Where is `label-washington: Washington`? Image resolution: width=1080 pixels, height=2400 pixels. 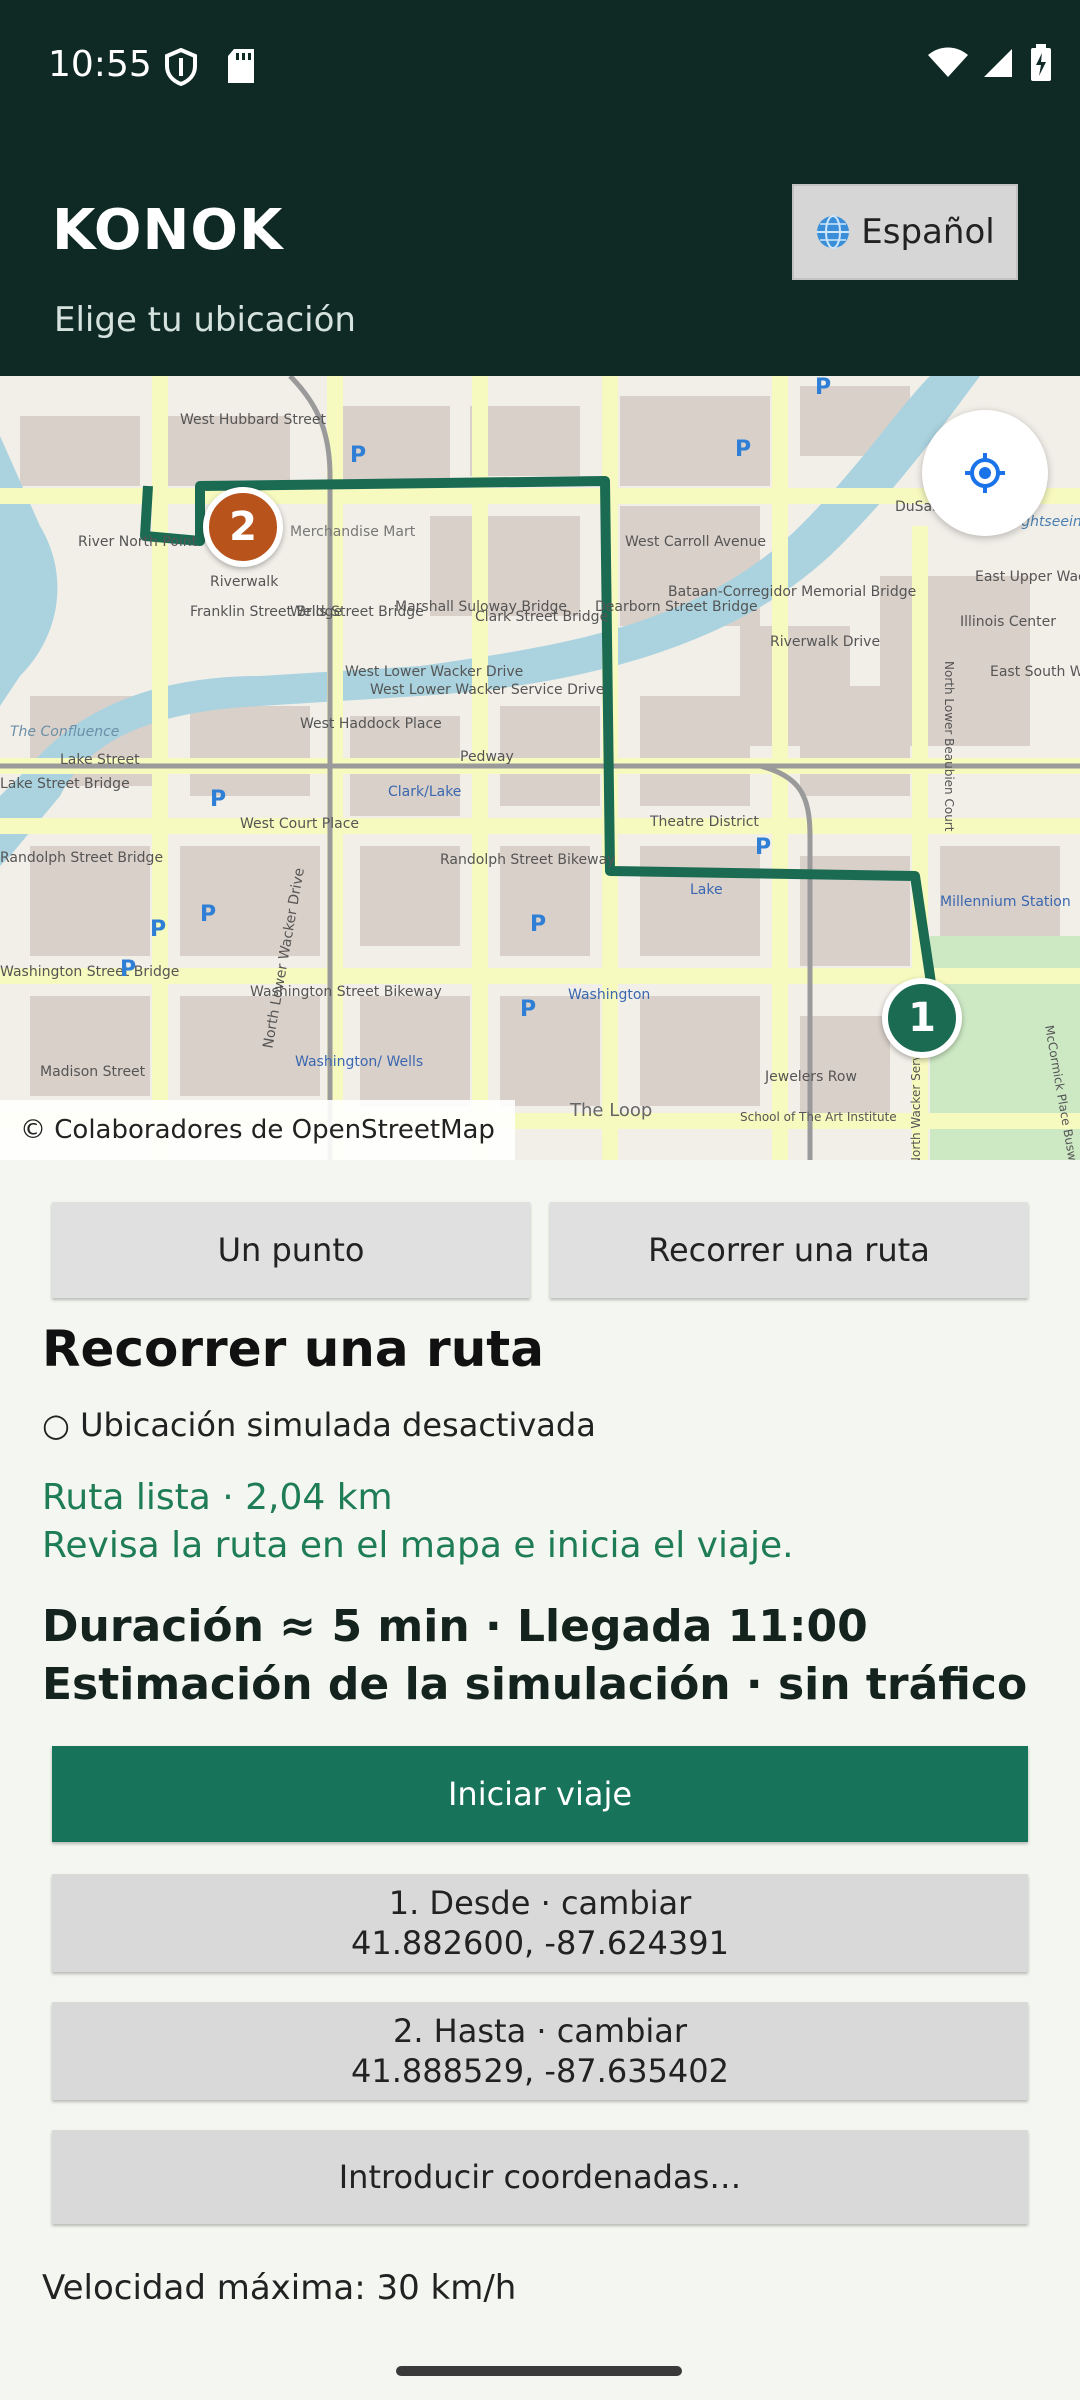
label-washington: Washington is located at coordinates (609, 995).